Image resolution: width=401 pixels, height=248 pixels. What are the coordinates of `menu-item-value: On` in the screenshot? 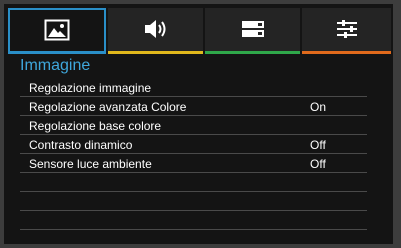 It's located at (318, 107).